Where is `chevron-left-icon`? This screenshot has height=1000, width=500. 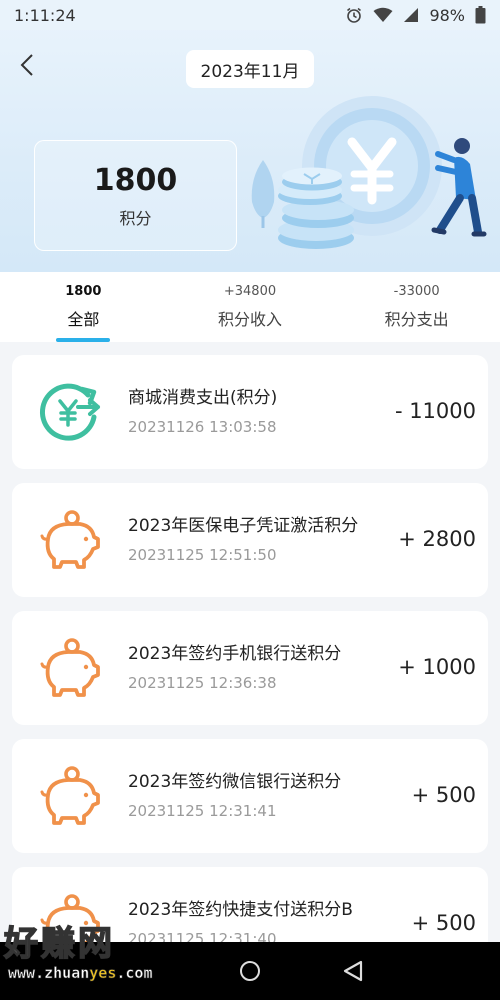
chevron-left-icon is located at coordinates (27, 67).